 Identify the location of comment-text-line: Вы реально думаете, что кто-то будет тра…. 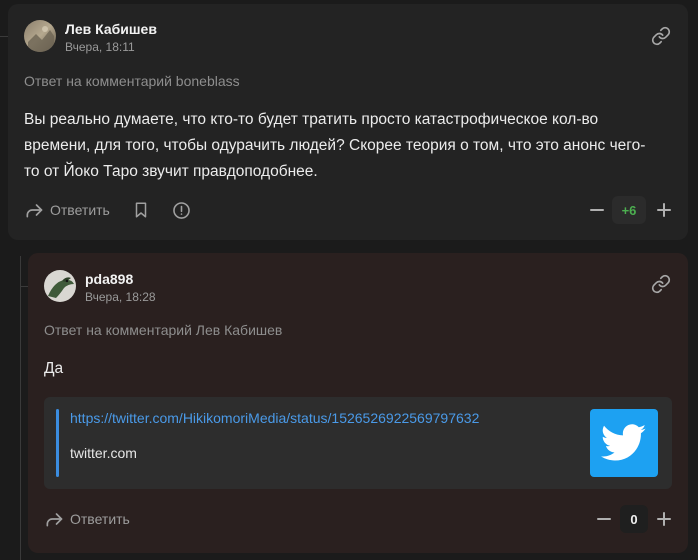
(311, 119).